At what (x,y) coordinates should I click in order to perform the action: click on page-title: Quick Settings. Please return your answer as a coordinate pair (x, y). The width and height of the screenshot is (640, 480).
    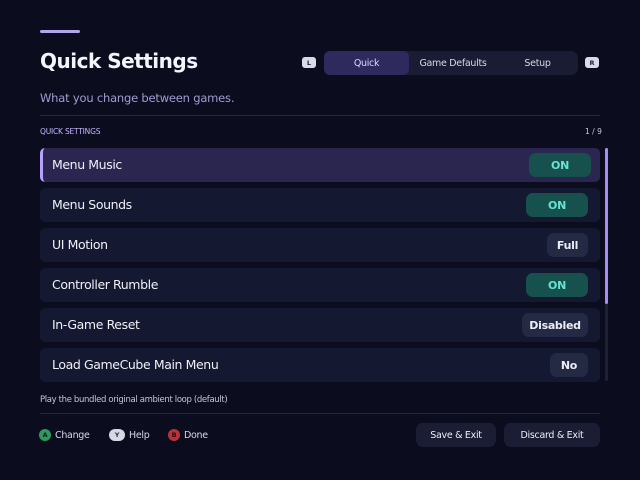
    Looking at the image, I should click on (119, 61).